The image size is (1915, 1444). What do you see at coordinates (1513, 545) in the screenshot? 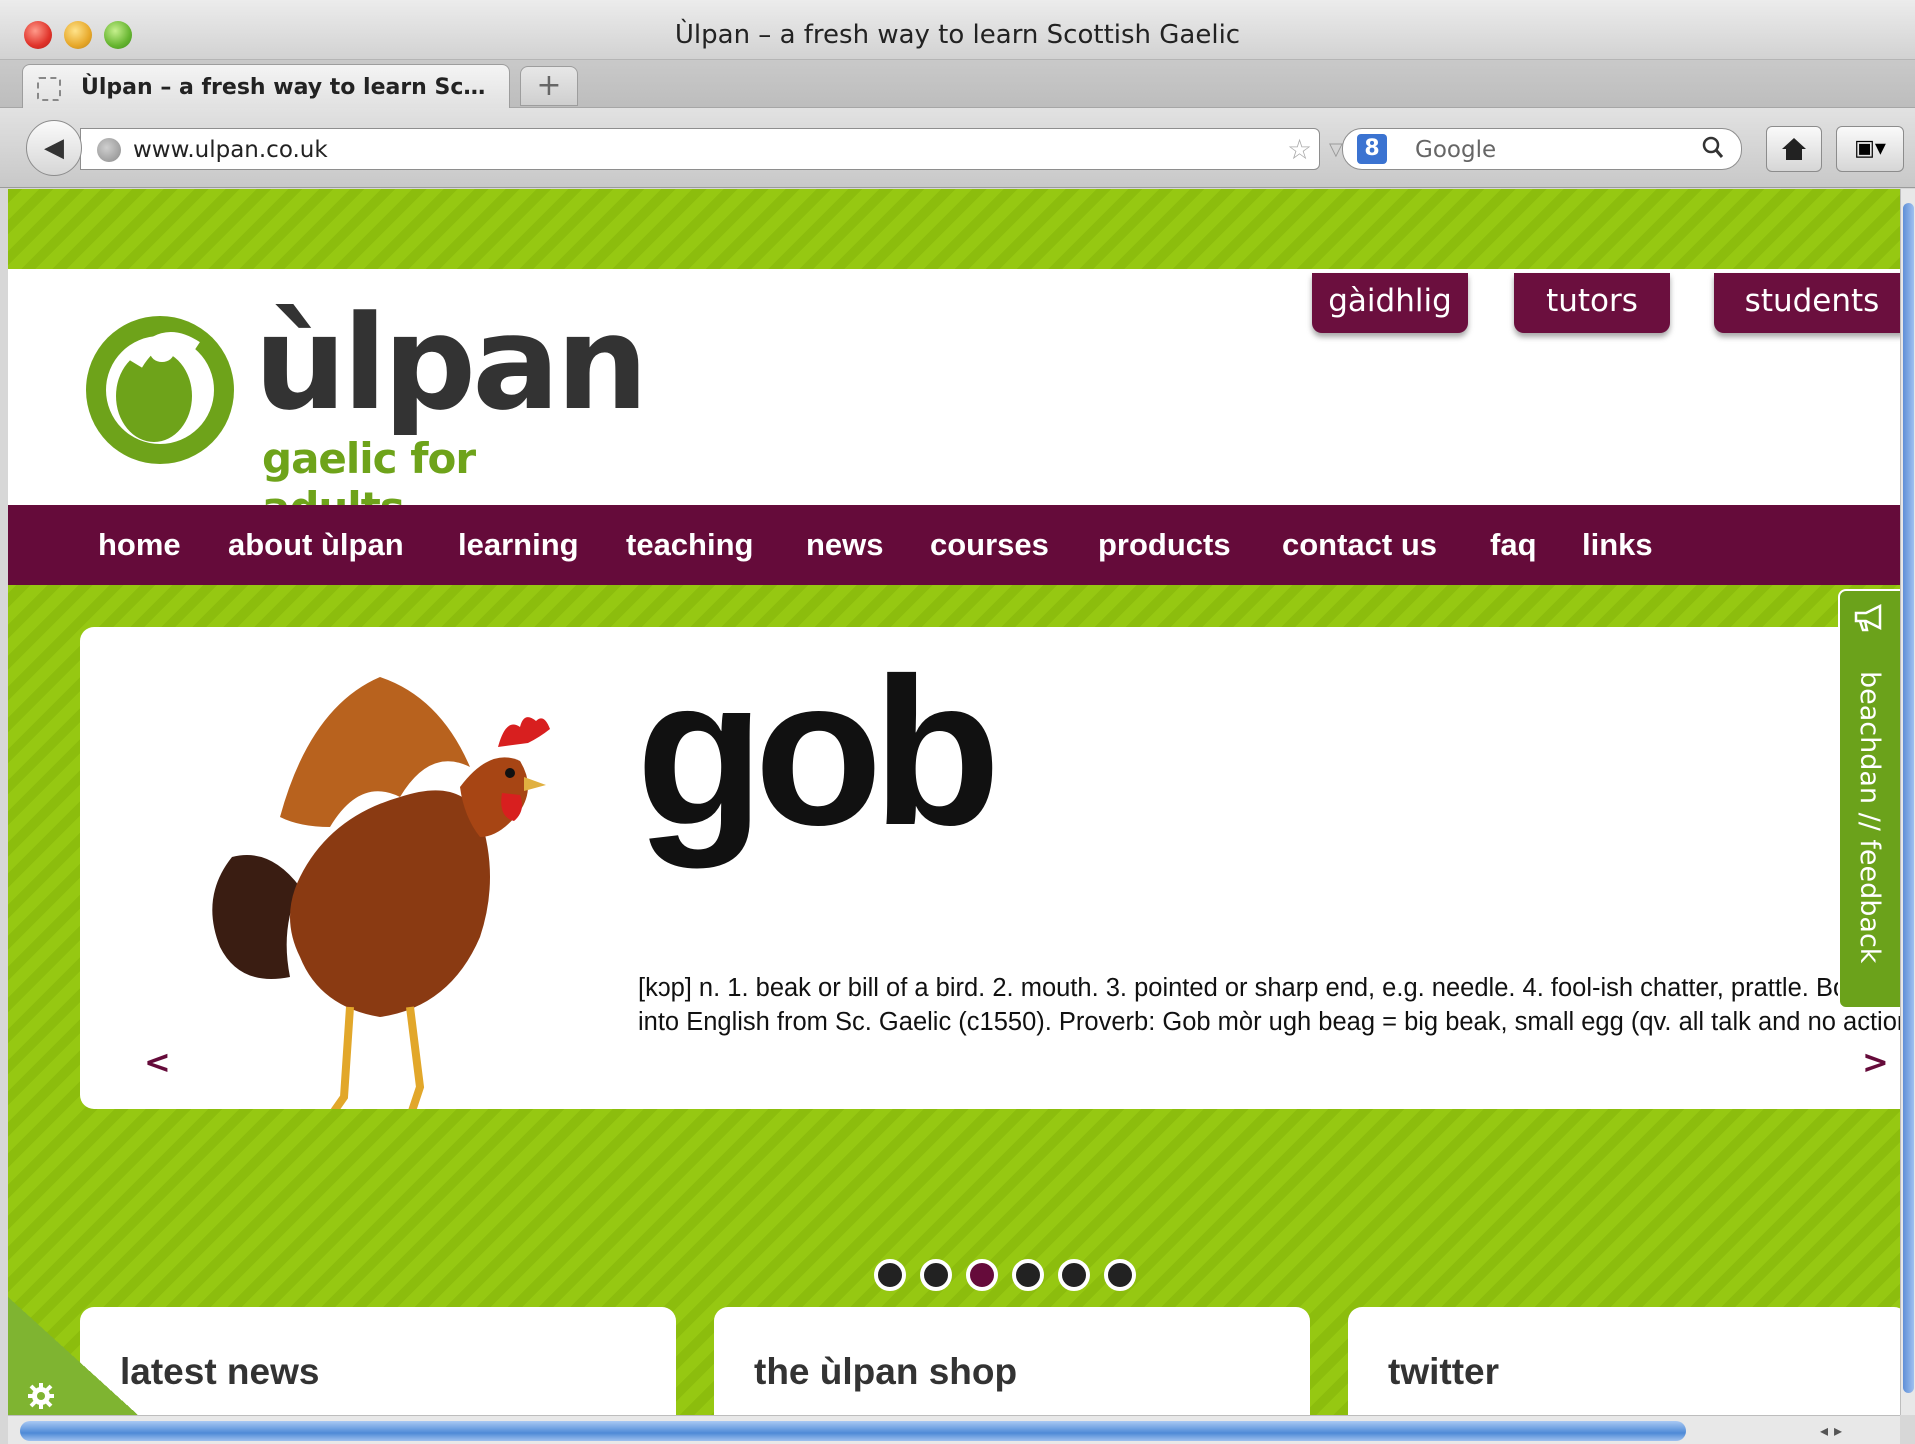
I see `nav-faq: faq` at bounding box center [1513, 545].